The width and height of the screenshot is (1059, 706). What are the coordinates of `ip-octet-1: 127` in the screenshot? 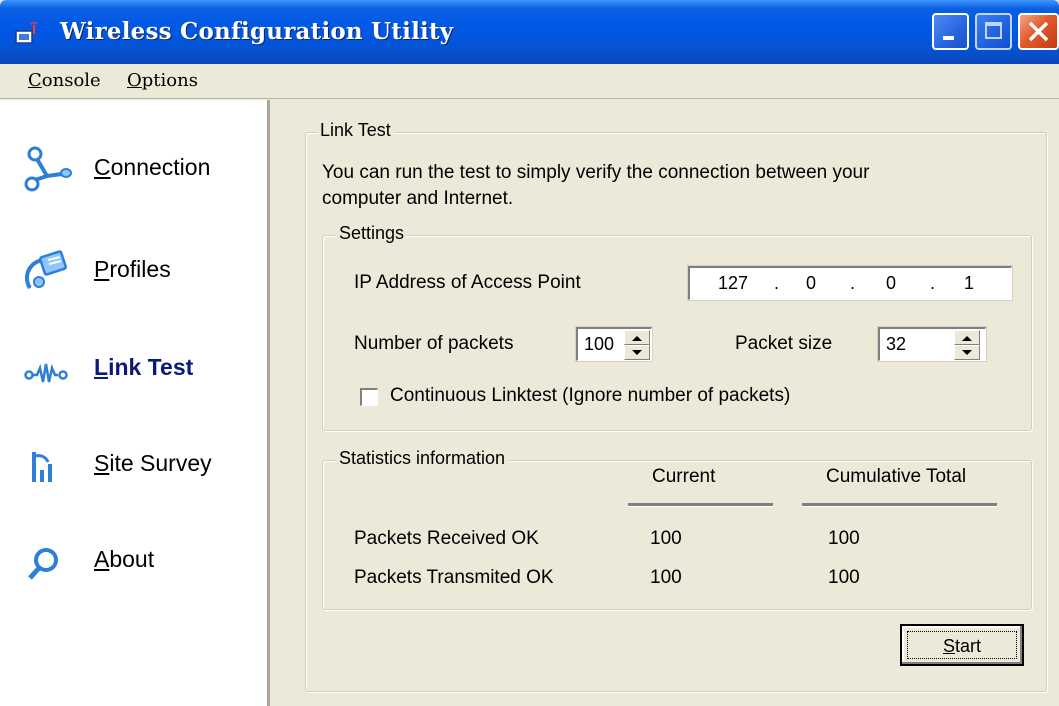 It's located at (733, 283).